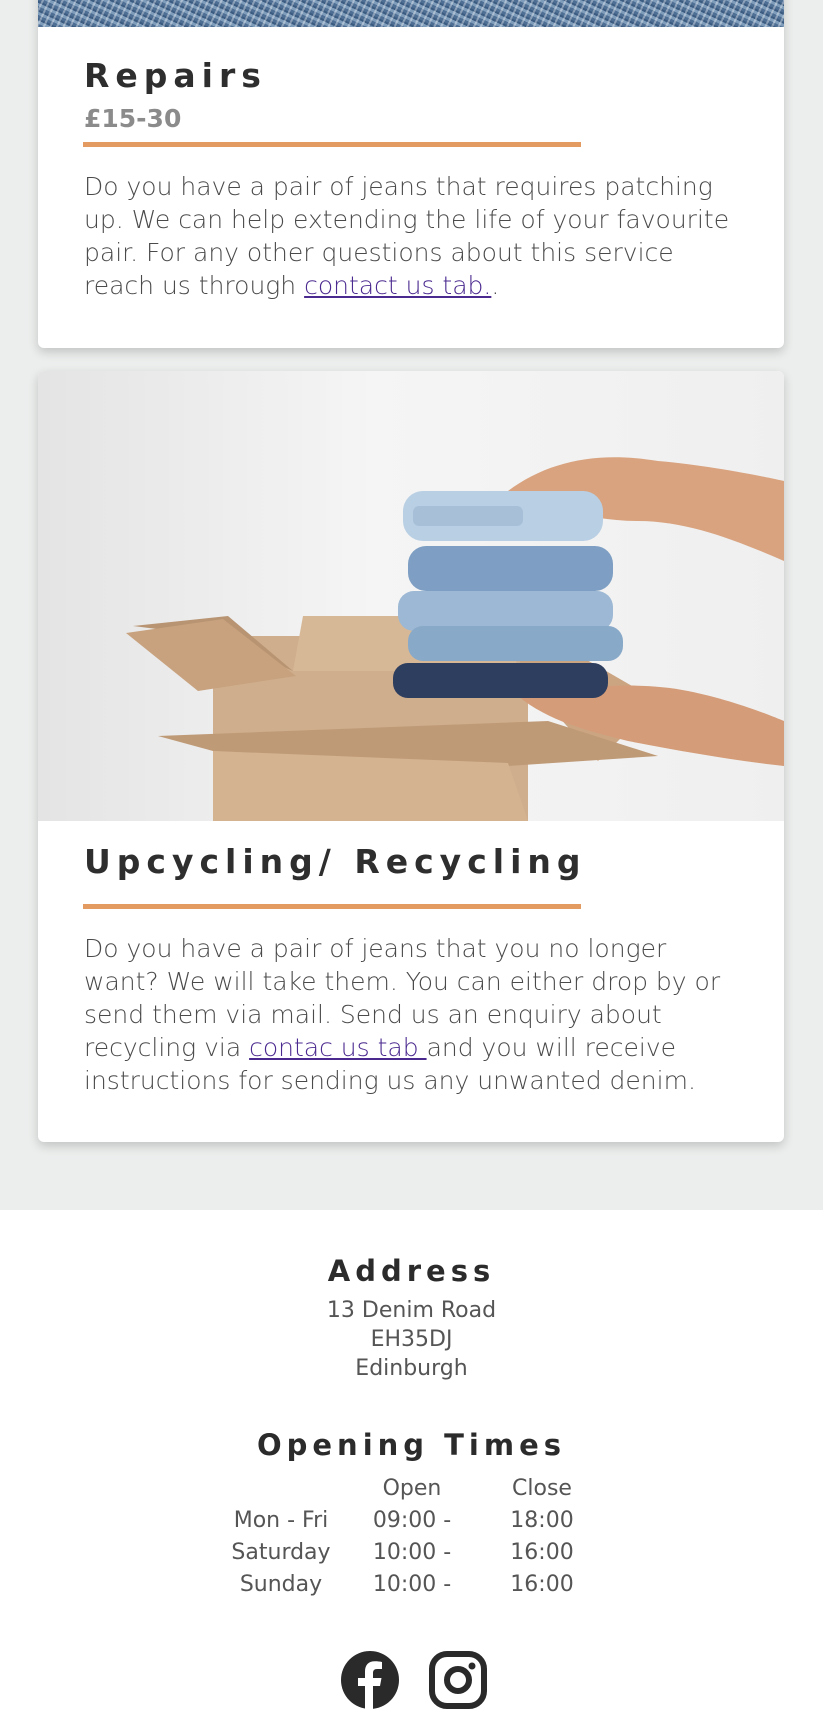 The image size is (823, 1719). What do you see at coordinates (335, 861) in the screenshot?
I see `recycling-title: Upcycling/ Recycling` at bounding box center [335, 861].